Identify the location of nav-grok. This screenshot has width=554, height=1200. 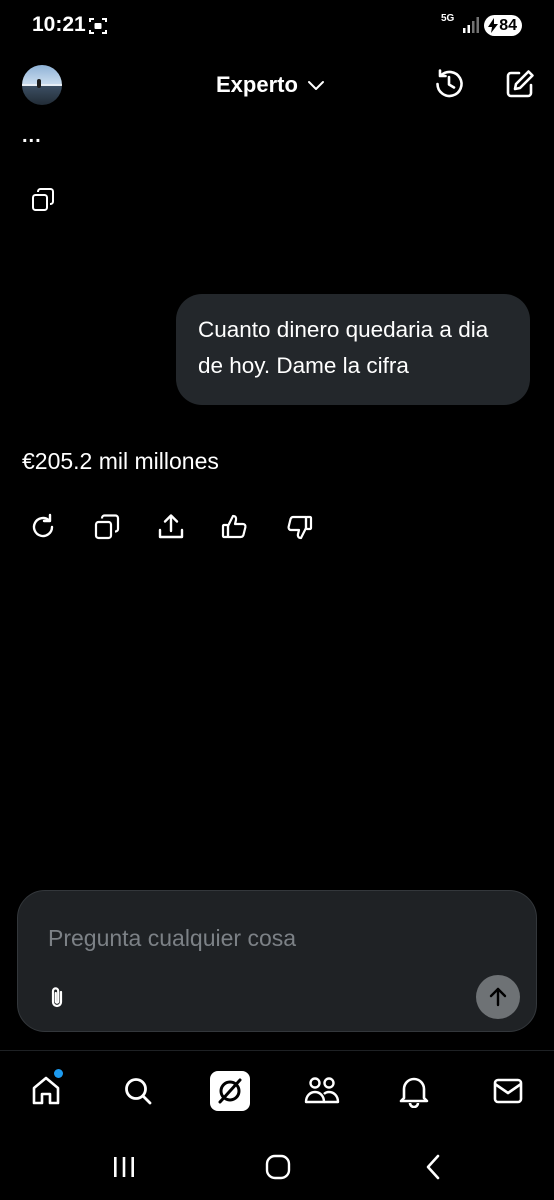
(230, 1091).